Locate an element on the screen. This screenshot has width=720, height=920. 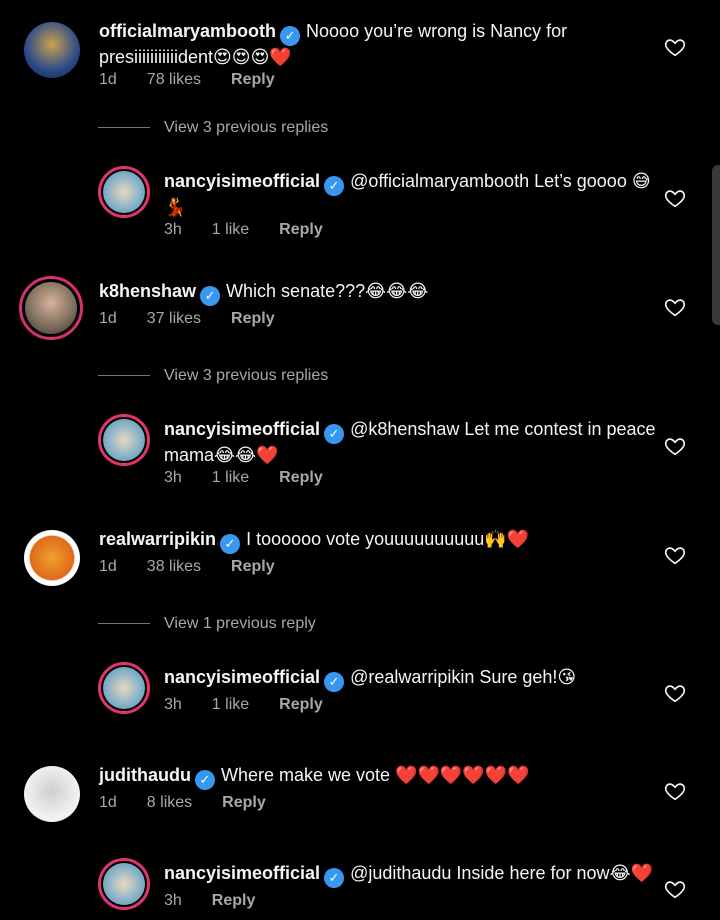
username: k8henshaw is located at coordinates (147, 291).